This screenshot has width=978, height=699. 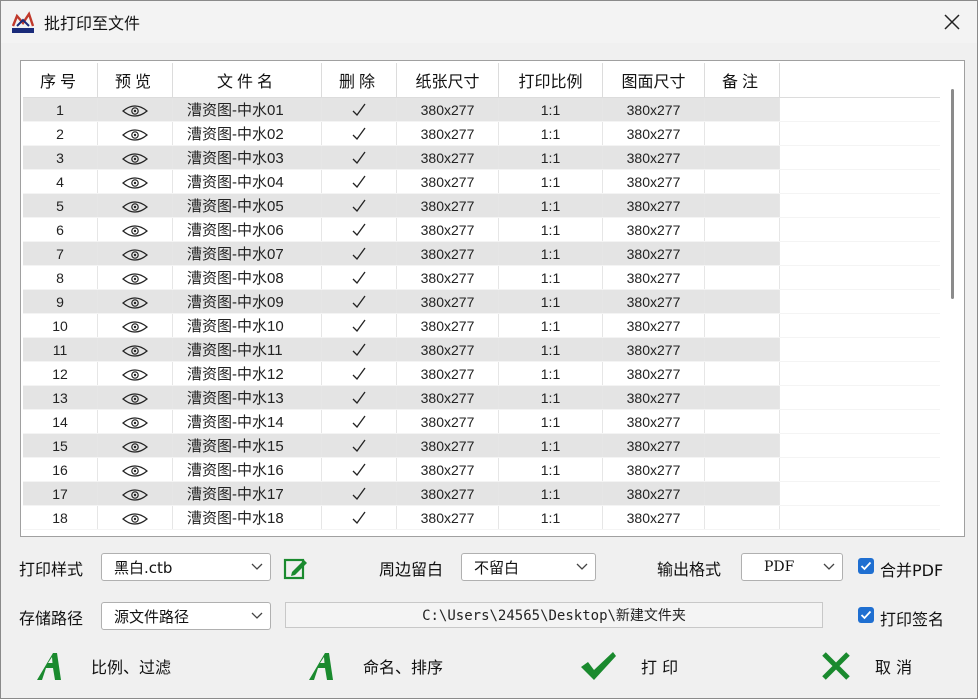 What do you see at coordinates (447, 80) in the screenshot?
I see `header-paper-size: 纸张尺寸` at bounding box center [447, 80].